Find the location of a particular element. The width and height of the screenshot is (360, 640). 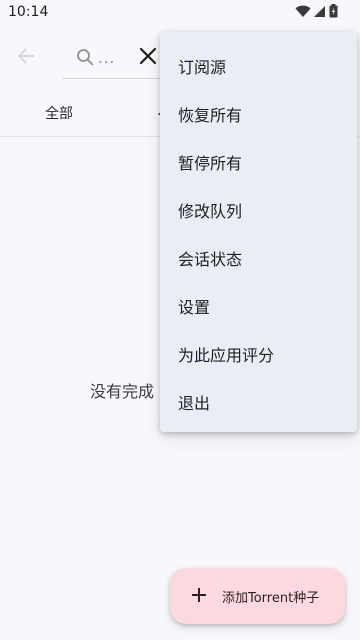

status-icons is located at coordinates (316, 11).